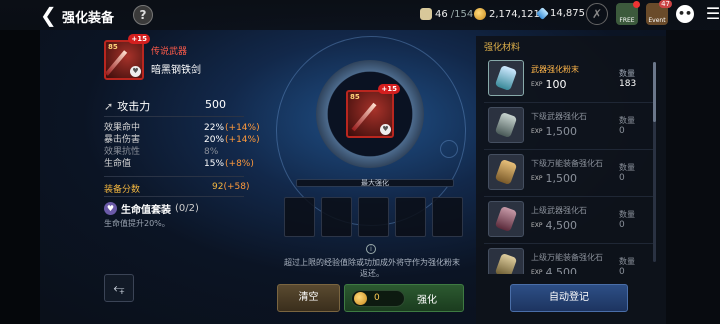 The width and height of the screenshot is (720, 324). Describe the element at coordinates (711, 14) in the screenshot. I see `menu-icon: ☰` at that location.